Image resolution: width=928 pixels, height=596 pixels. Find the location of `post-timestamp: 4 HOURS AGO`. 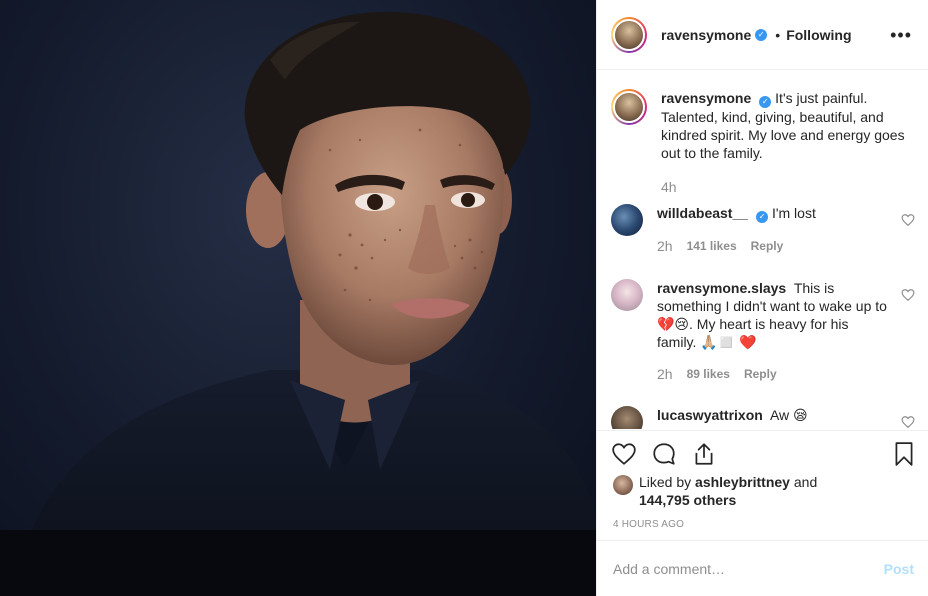

post-timestamp: 4 HOURS AGO is located at coordinates (648, 524).